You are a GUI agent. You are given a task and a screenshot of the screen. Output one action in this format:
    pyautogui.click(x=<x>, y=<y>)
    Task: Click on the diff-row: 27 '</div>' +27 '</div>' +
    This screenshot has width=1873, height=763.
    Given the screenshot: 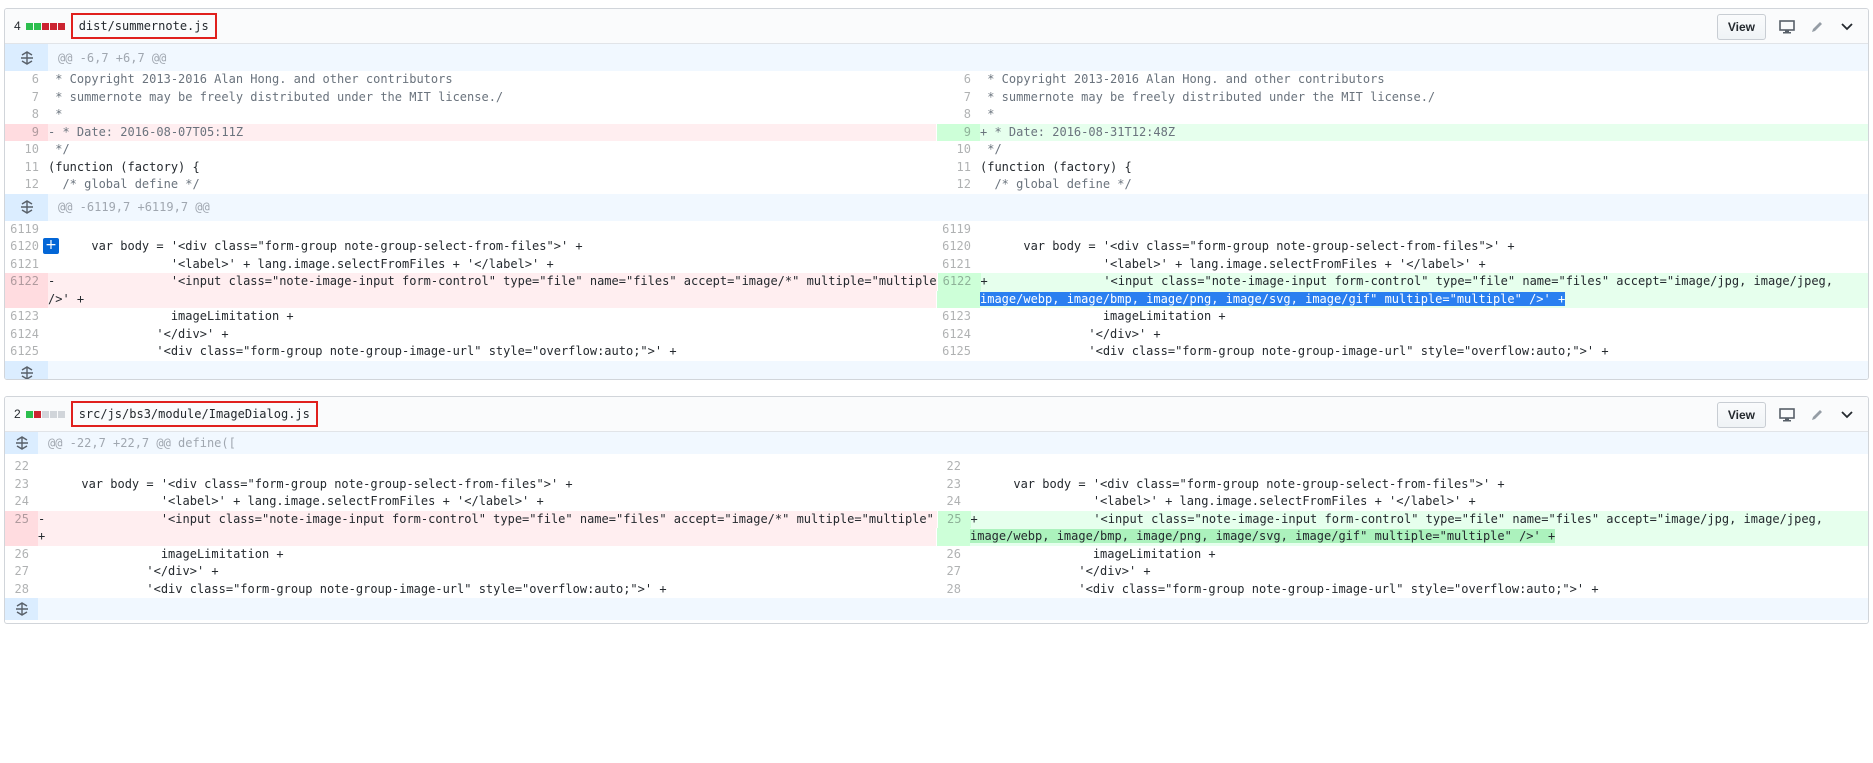 What is the action you would take?
    pyautogui.click(x=936, y=572)
    